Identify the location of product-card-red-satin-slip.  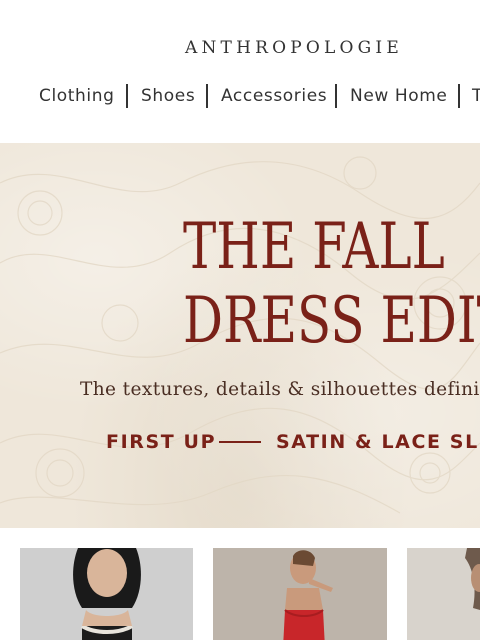
(300, 594).